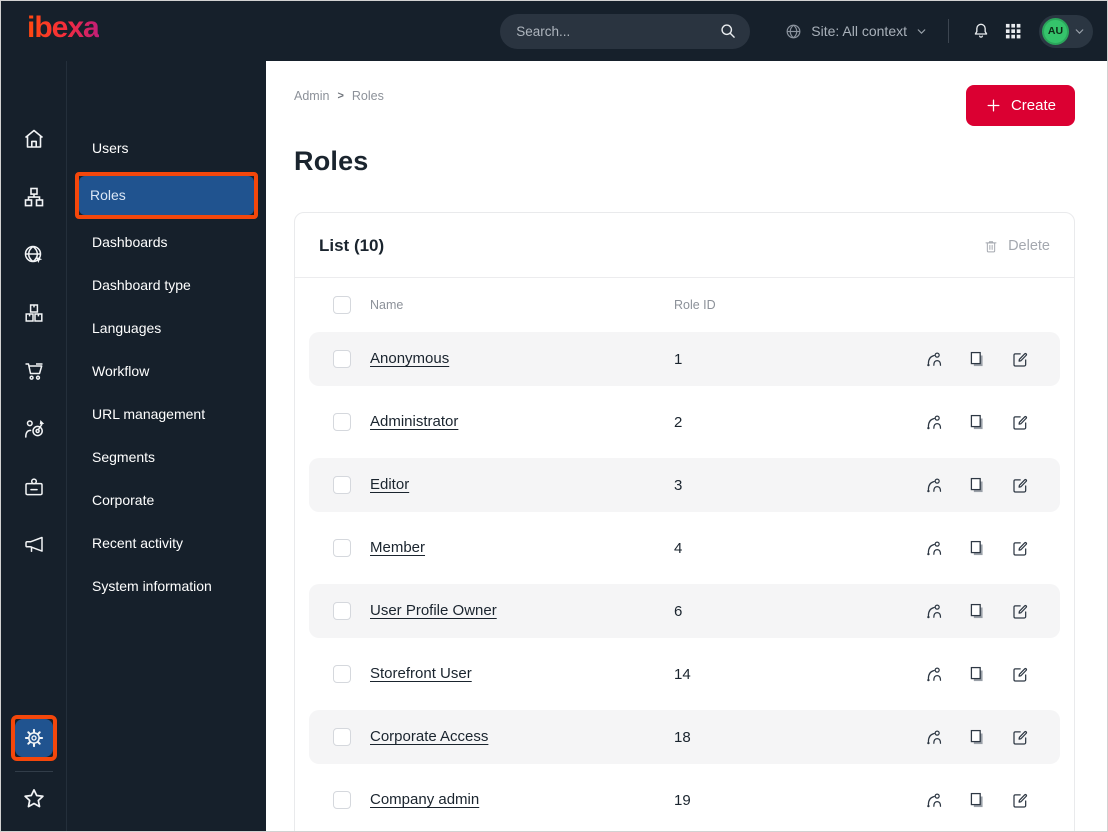  What do you see at coordinates (34, 446) in the screenshot?
I see `icon-rail` at bounding box center [34, 446].